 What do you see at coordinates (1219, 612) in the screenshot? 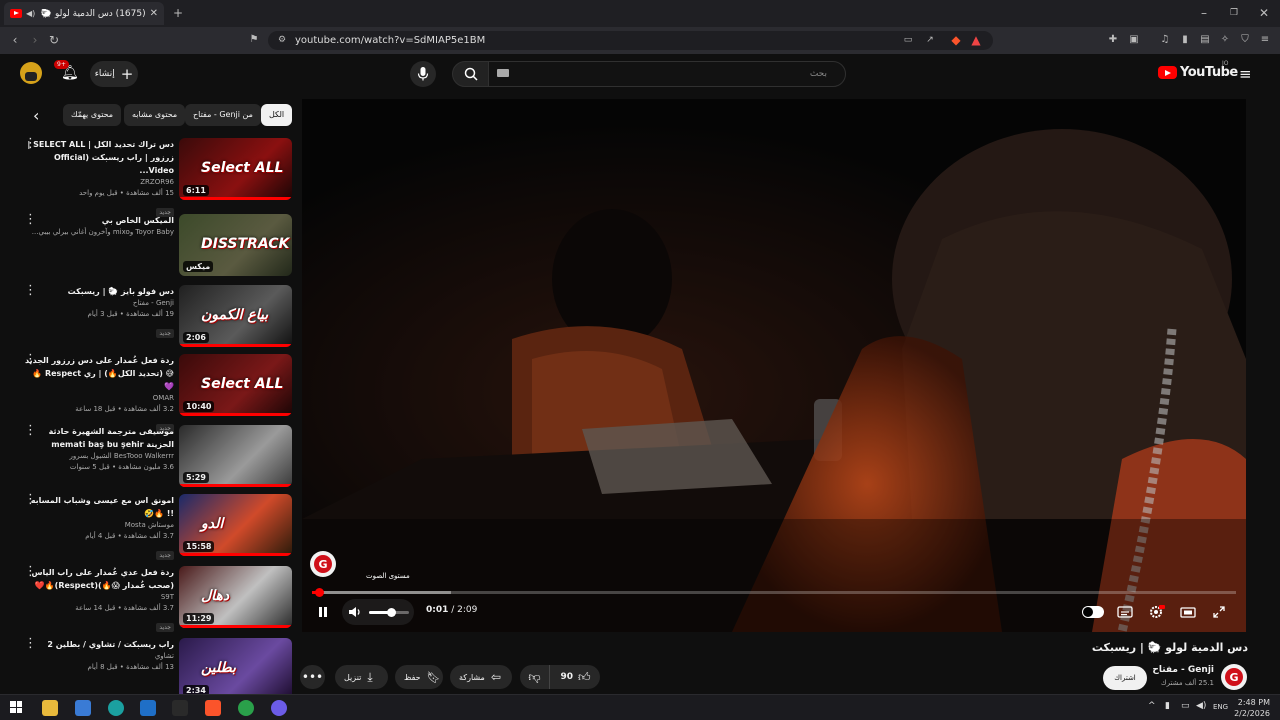
I see `fullscreen-button` at bounding box center [1219, 612].